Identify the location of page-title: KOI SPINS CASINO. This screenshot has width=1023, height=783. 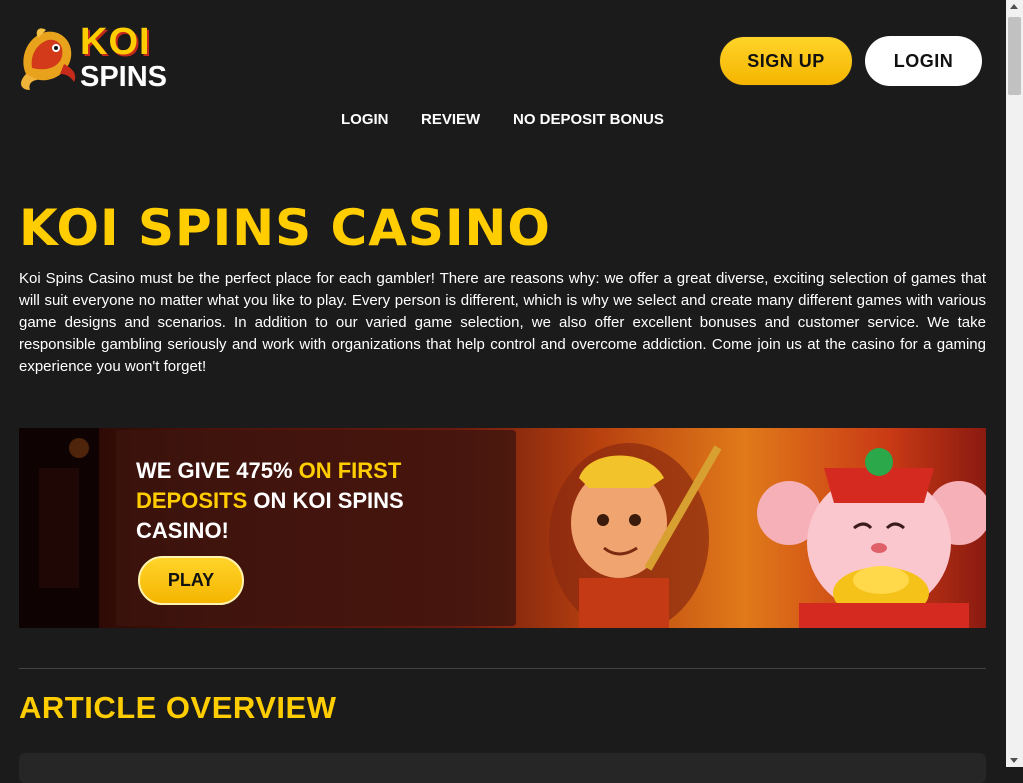
(285, 228).